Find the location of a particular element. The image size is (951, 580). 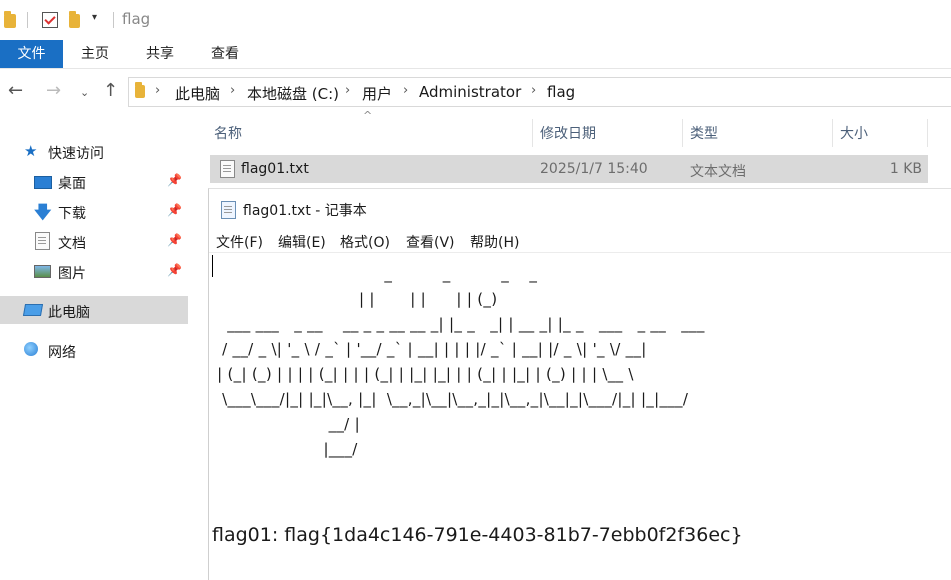

back-arrow-icon: ← is located at coordinates (15, 90).